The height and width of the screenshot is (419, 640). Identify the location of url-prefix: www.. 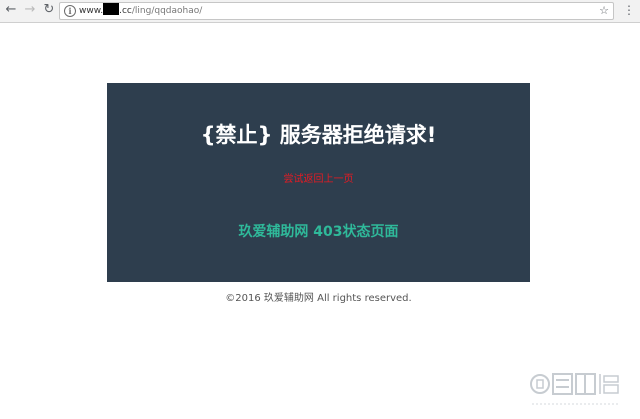
(91, 11).